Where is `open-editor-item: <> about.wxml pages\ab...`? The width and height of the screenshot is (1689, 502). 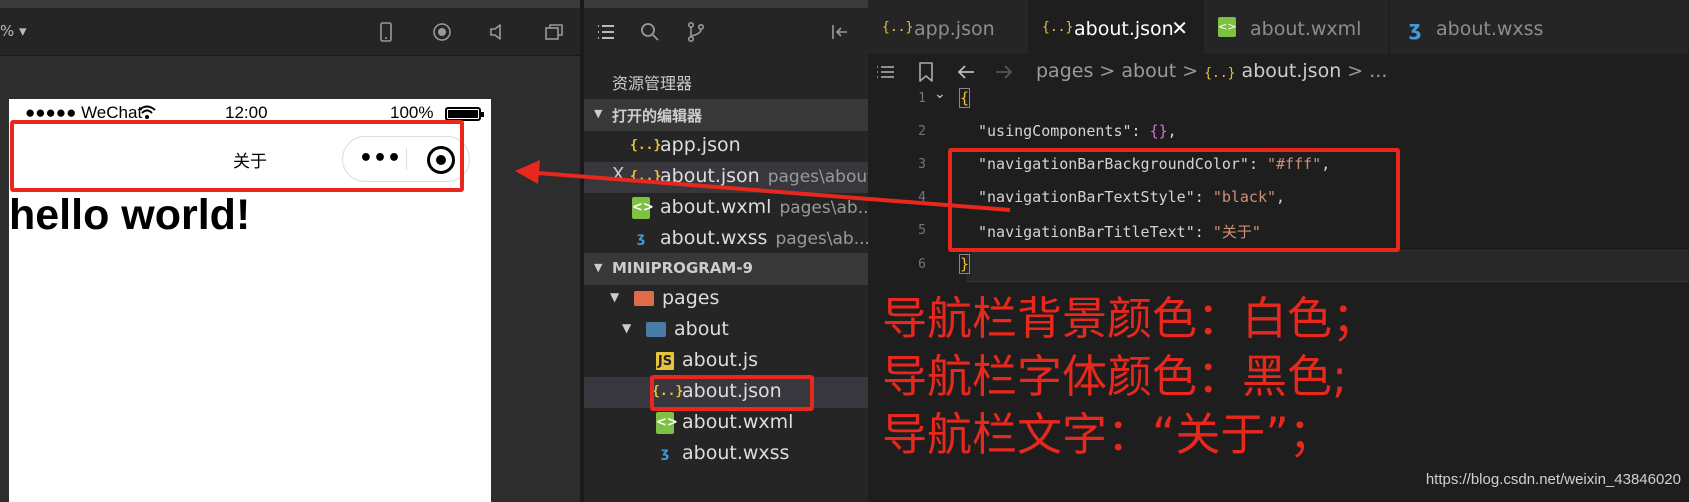
open-editor-item: <> about.wxml pages\ab... is located at coordinates (728, 208).